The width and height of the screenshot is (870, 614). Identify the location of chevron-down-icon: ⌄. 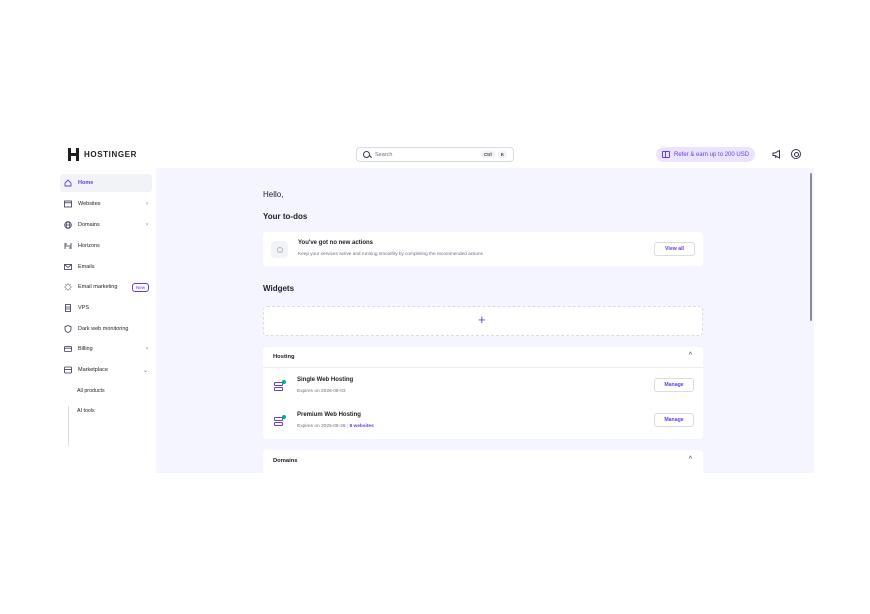
(145, 370).